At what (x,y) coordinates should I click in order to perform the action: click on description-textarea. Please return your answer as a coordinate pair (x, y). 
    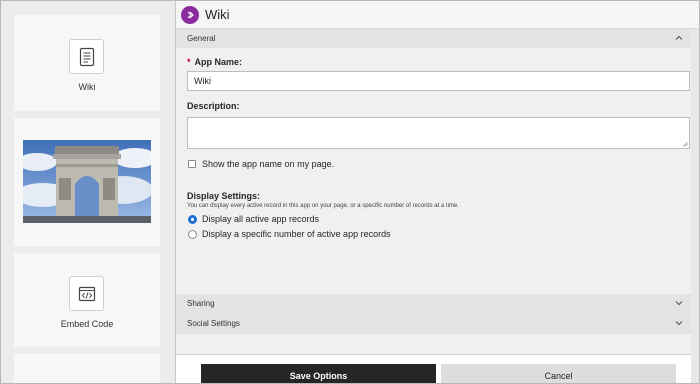
    Looking at the image, I should click on (438, 133).